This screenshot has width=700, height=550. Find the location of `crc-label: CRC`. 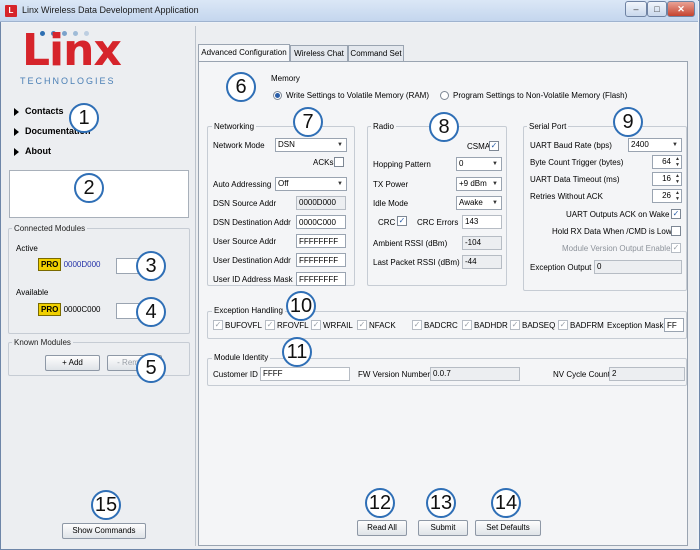

crc-label: CRC is located at coordinates (387, 222).